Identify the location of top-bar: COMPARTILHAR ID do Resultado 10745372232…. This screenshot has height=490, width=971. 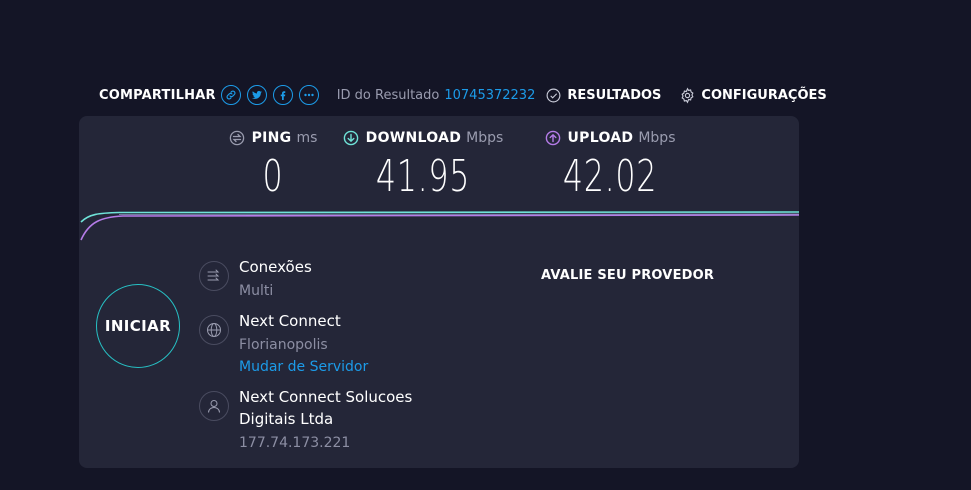
(463, 95).